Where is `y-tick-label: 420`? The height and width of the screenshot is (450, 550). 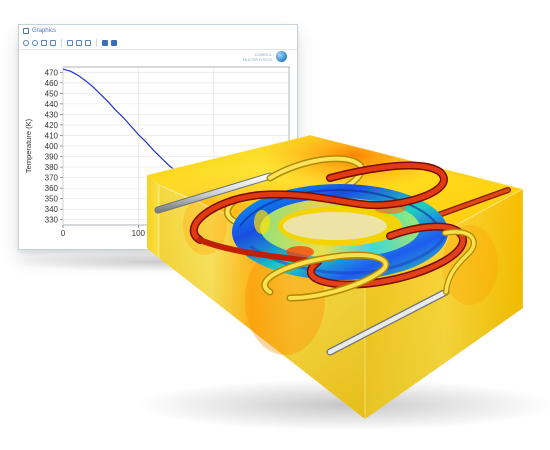
y-tick-label: 420 is located at coordinates (52, 125).